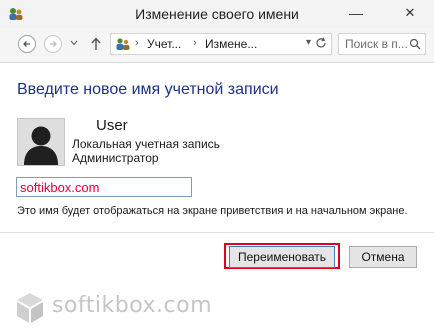 The image size is (434, 330). I want to click on avatar, so click(41, 142).